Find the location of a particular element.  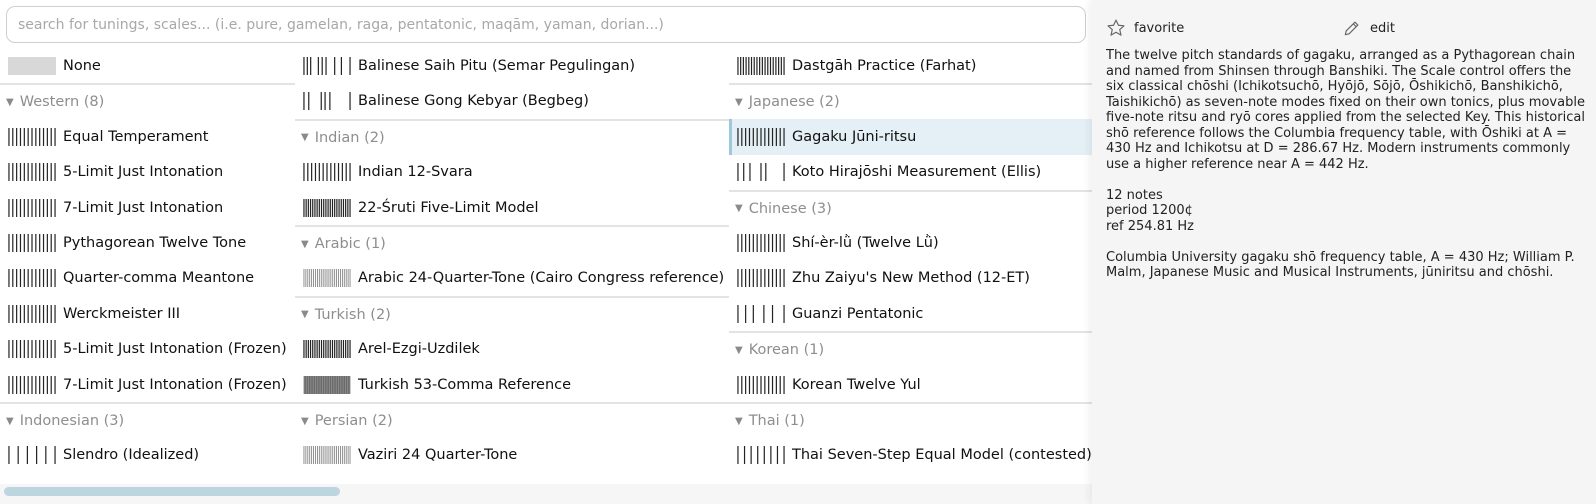

tuning-item: Korean Twelve Yul is located at coordinates (910, 385).